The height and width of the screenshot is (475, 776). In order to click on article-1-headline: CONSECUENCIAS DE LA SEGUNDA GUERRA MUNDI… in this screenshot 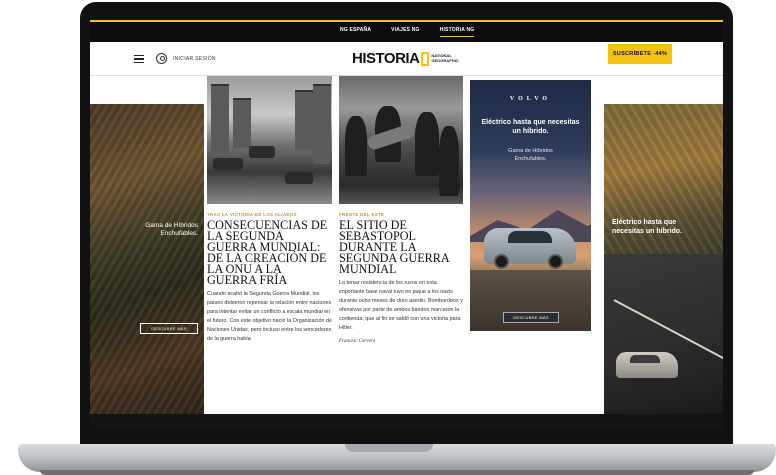, I will do `click(269, 252)`.